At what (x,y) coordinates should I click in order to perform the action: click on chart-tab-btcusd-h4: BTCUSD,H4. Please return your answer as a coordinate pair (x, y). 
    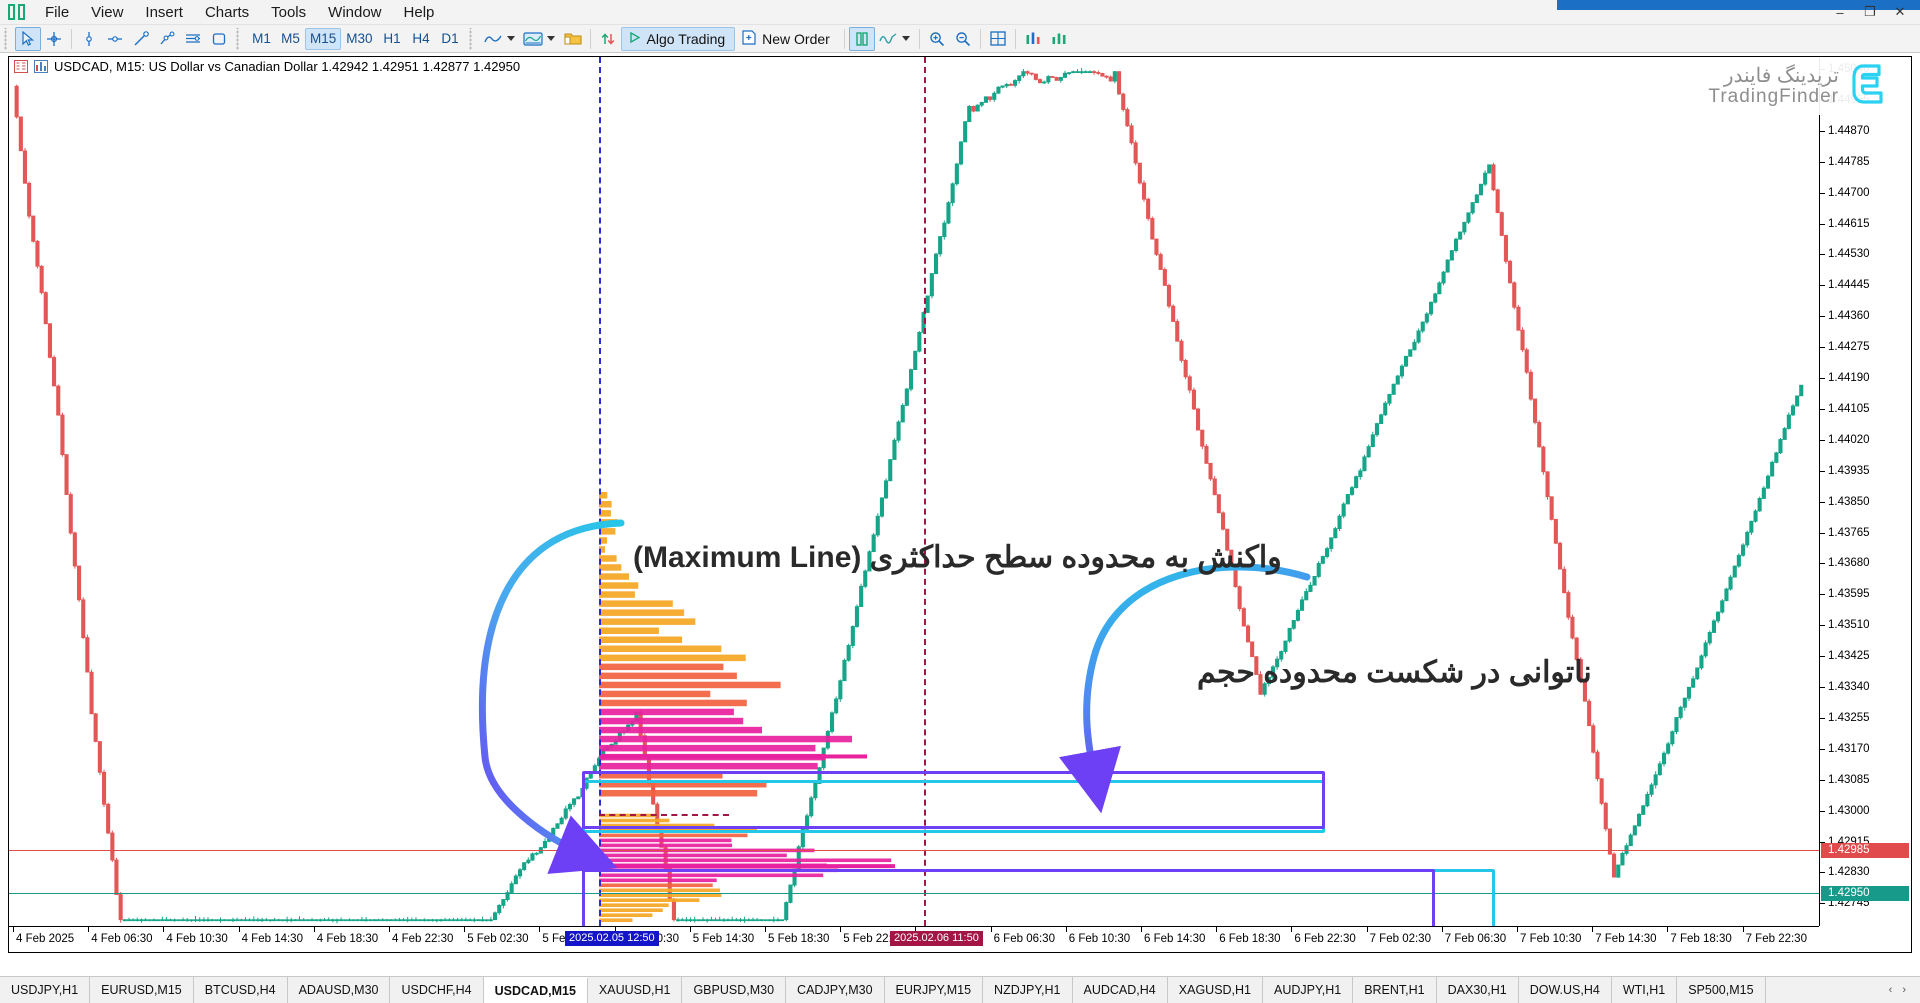
    Looking at the image, I should click on (240, 990).